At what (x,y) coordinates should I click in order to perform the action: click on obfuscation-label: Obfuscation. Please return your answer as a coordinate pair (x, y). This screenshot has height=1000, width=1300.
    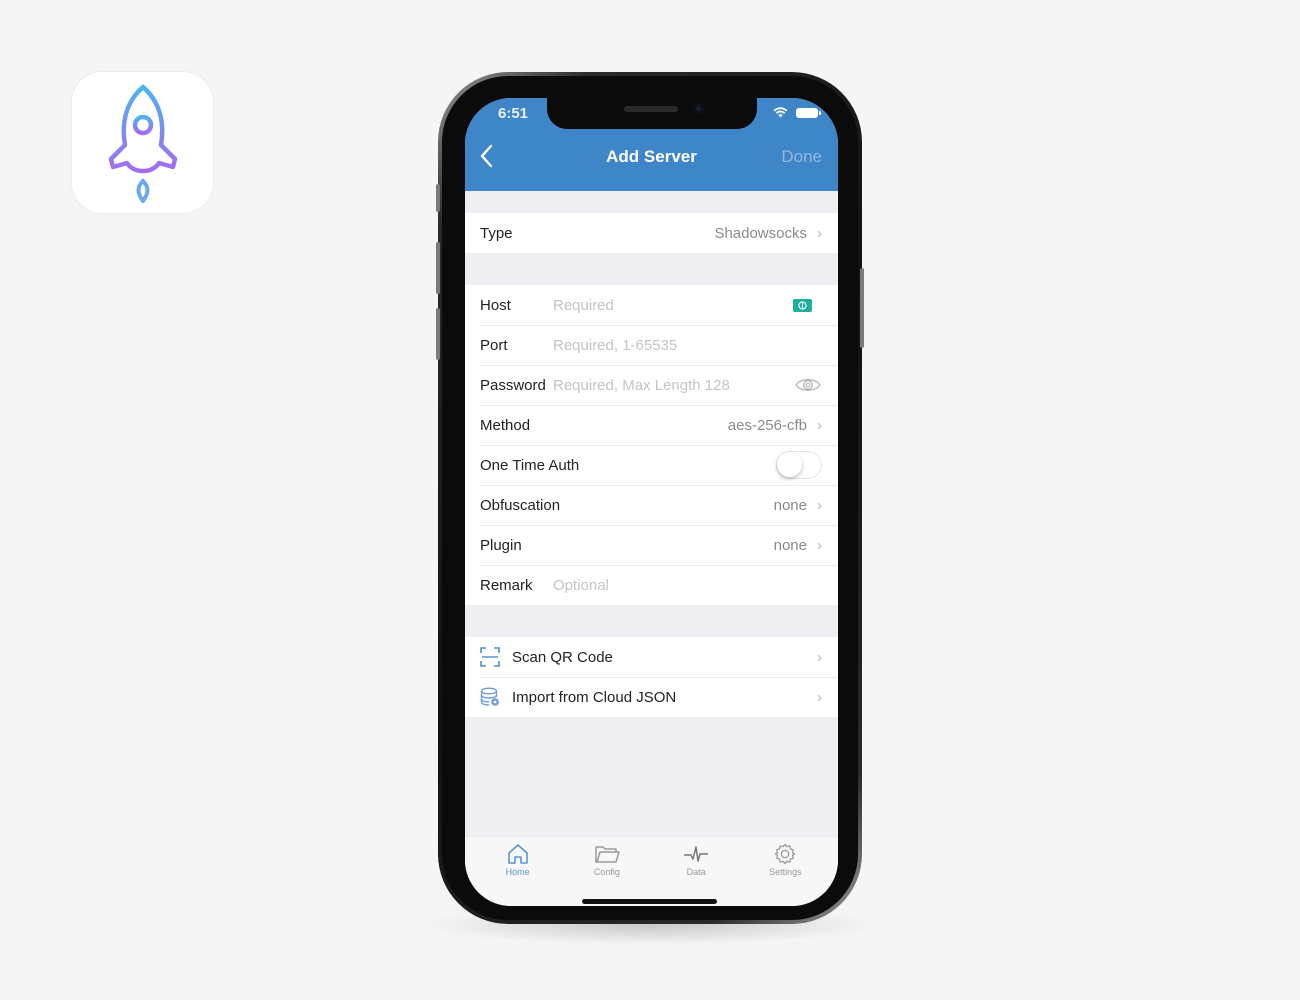
    Looking at the image, I should click on (520, 505).